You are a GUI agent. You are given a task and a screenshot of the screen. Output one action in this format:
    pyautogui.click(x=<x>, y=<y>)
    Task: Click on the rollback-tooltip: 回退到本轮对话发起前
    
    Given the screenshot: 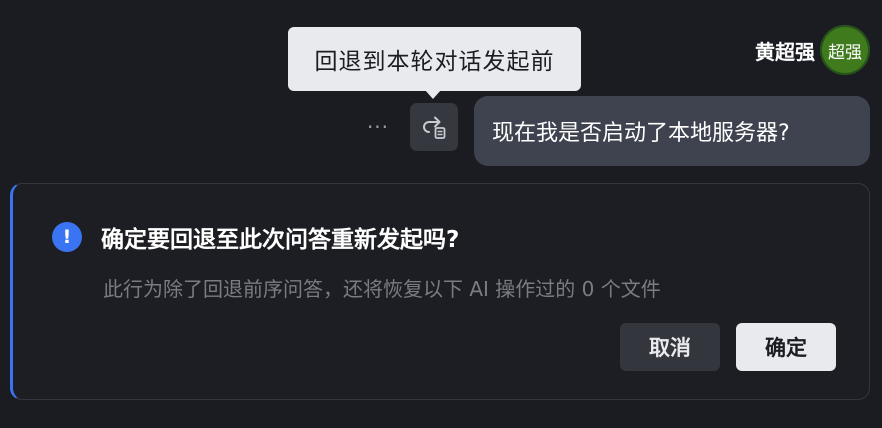 What is the action you would take?
    pyautogui.click(x=434, y=59)
    